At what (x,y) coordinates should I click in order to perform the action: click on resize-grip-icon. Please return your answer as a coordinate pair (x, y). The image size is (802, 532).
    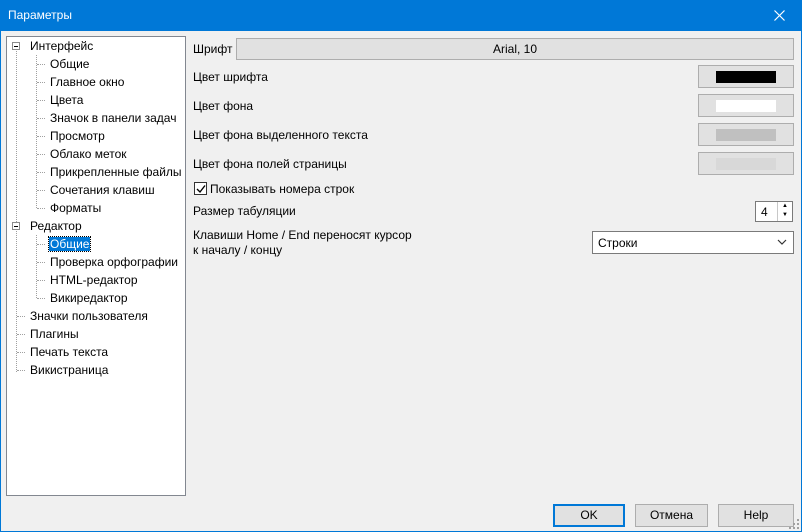
    Looking at the image, I should click on (794, 524).